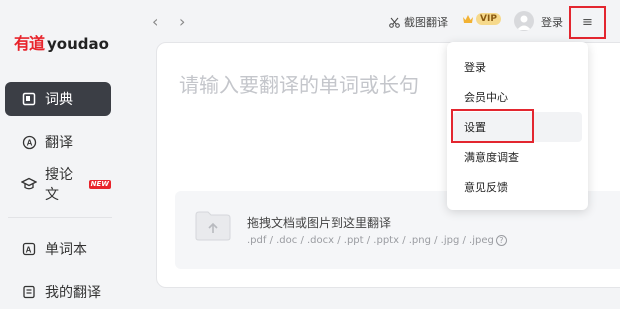  I want to click on help-icon: ?, so click(501, 240).